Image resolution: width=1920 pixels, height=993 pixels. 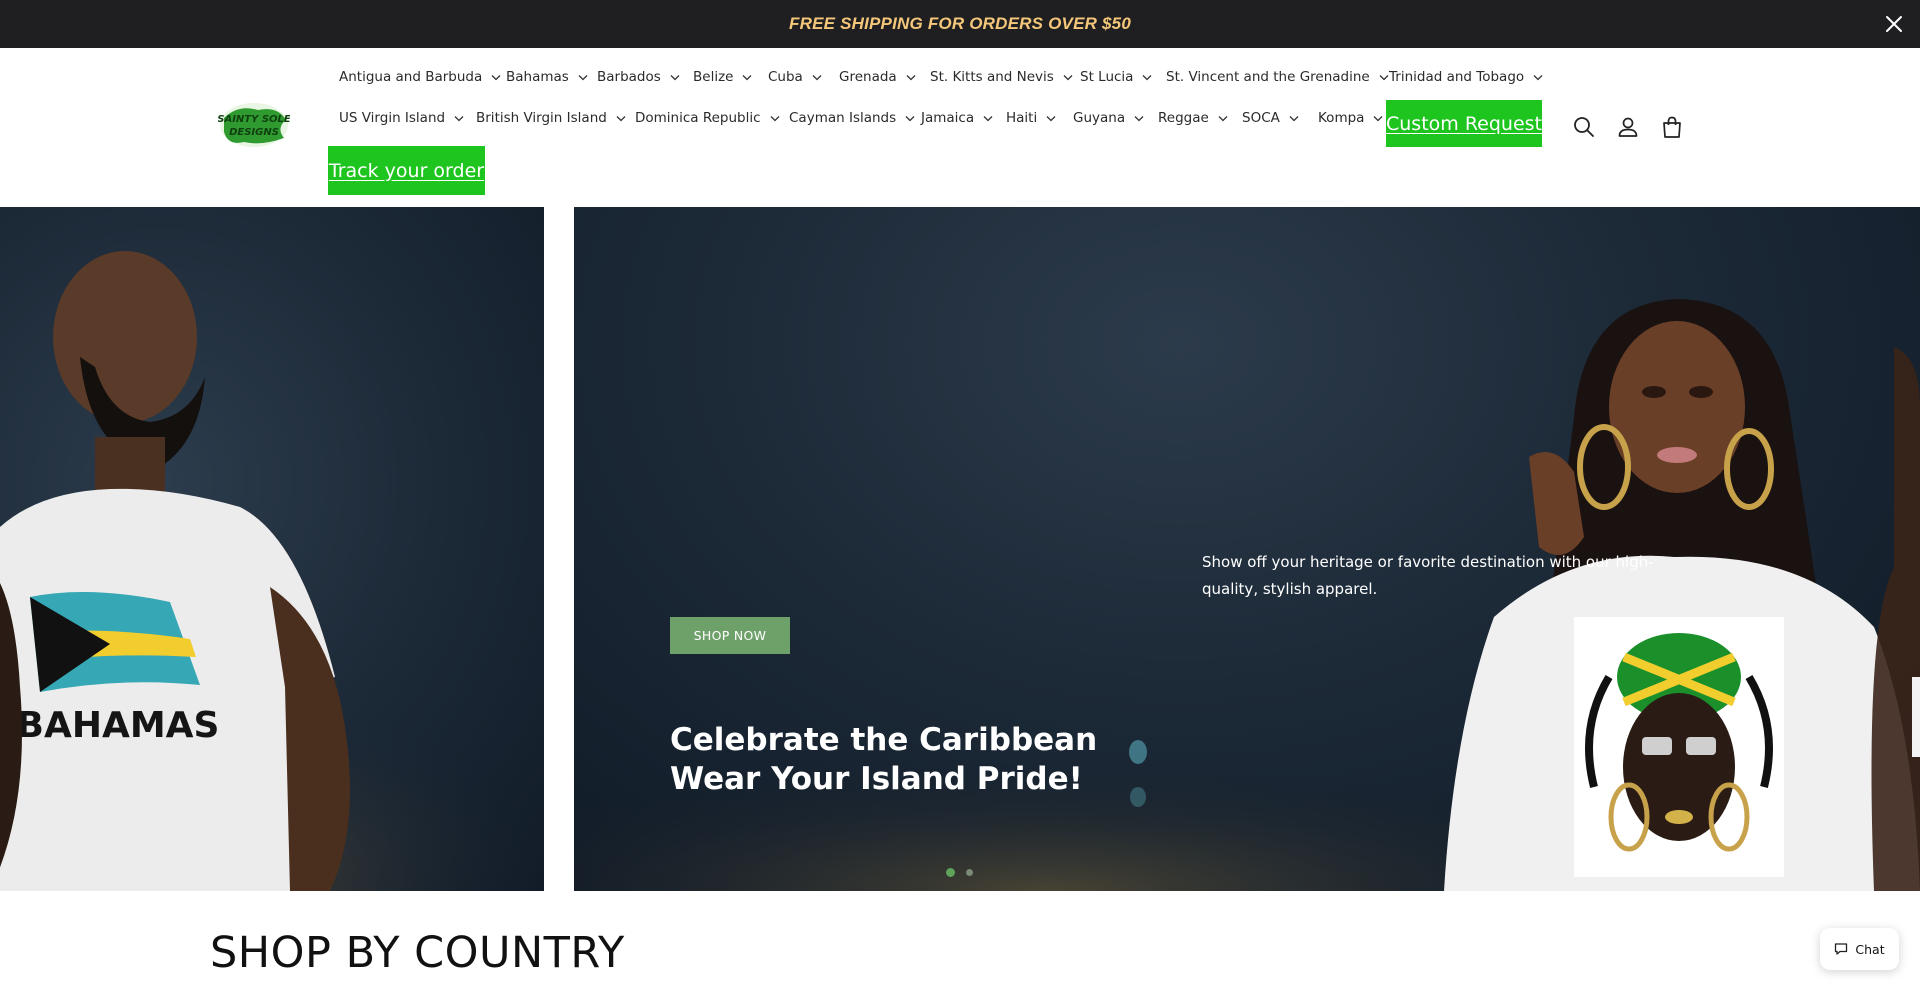 I want to click on nav-item-cayman-islands: Cayman Islands, so click(x=852, y=118).